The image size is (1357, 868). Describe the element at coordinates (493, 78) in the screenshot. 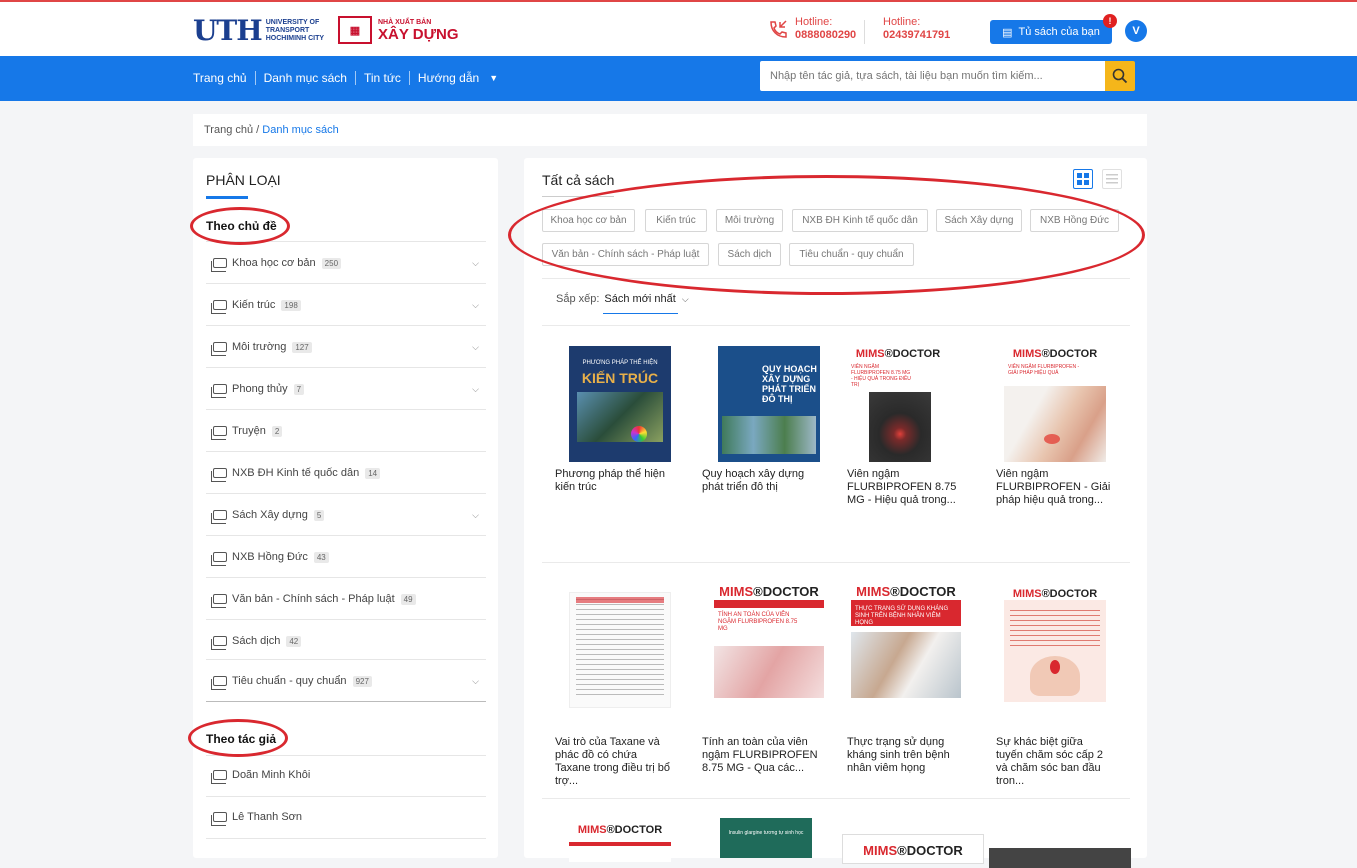

I see `caret-down-icon: ▼` at that location.